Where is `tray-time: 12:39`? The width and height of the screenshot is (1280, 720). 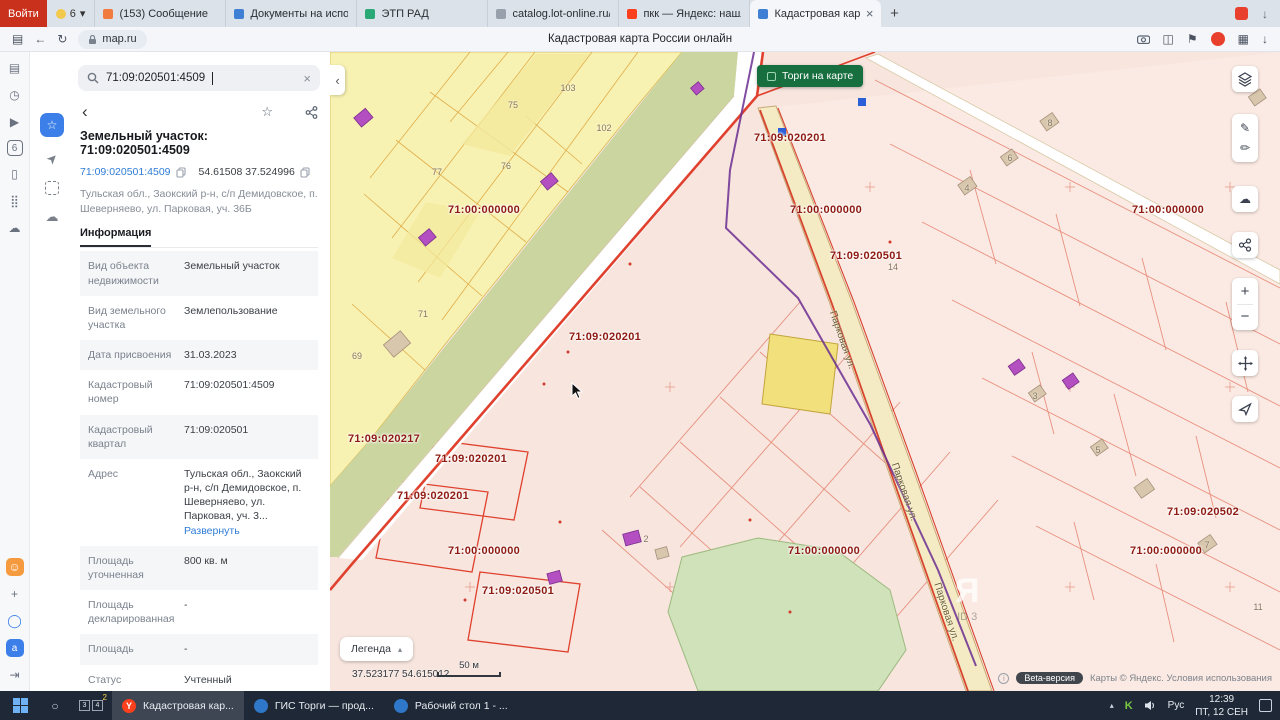 tray-time: 12:39 is located at coordinates (1222, 699).